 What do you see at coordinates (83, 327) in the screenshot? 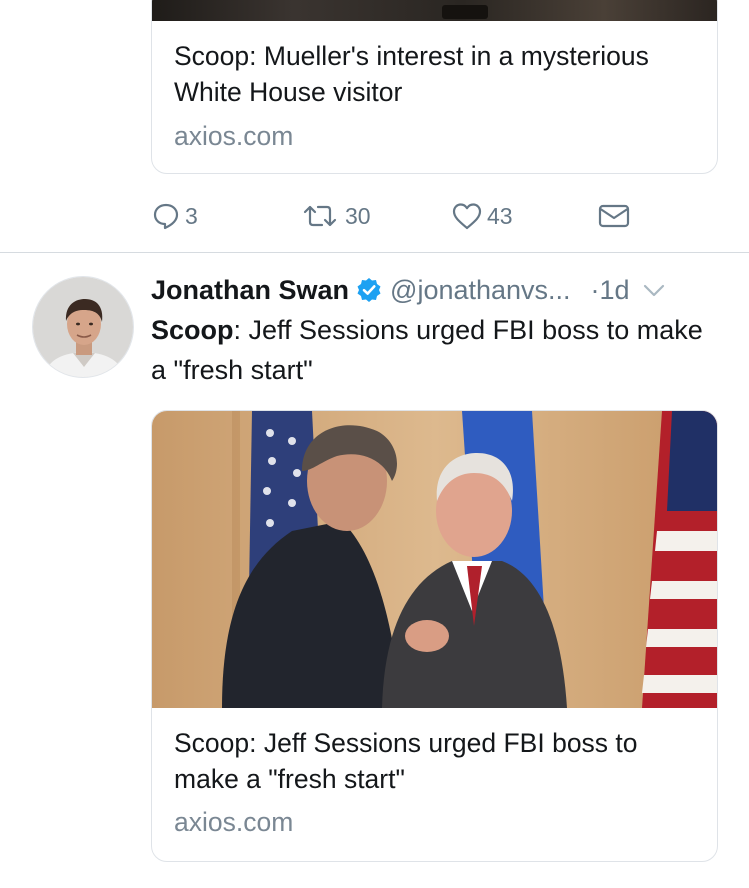
I see `avatar` at bounding box center [83, 327].